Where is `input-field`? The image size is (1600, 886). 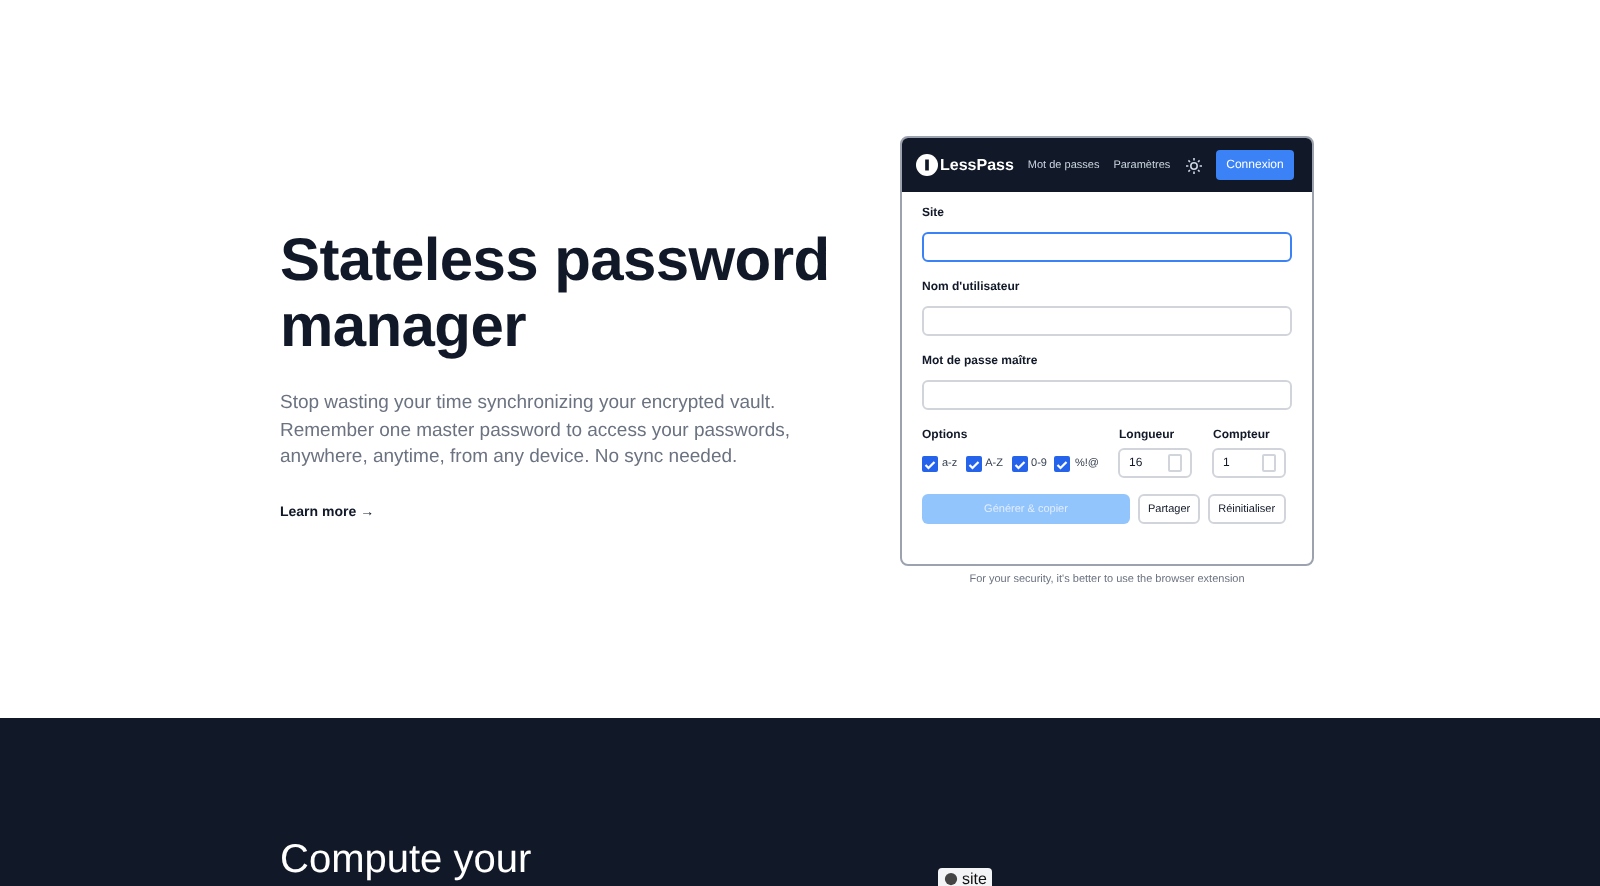 input-field is located at coordinates (1107, 247).